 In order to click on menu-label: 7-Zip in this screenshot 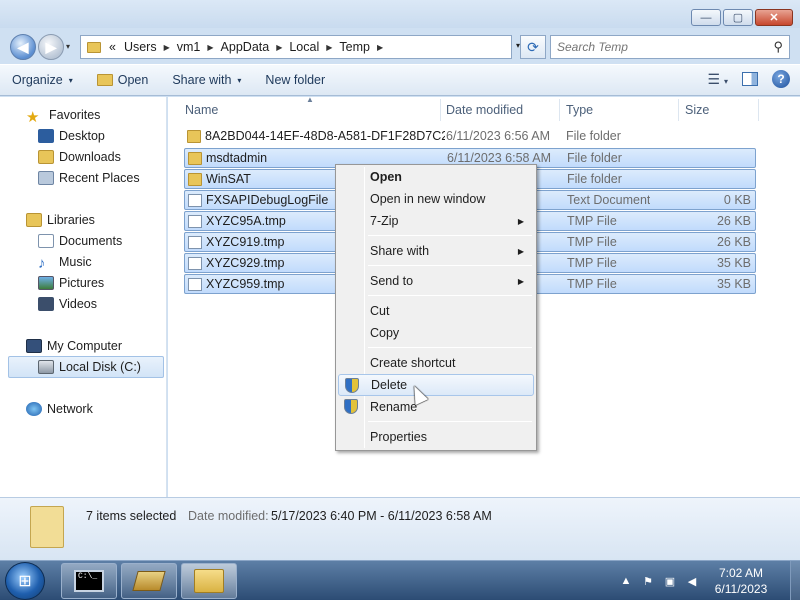, I will do `click(384, 221)`.